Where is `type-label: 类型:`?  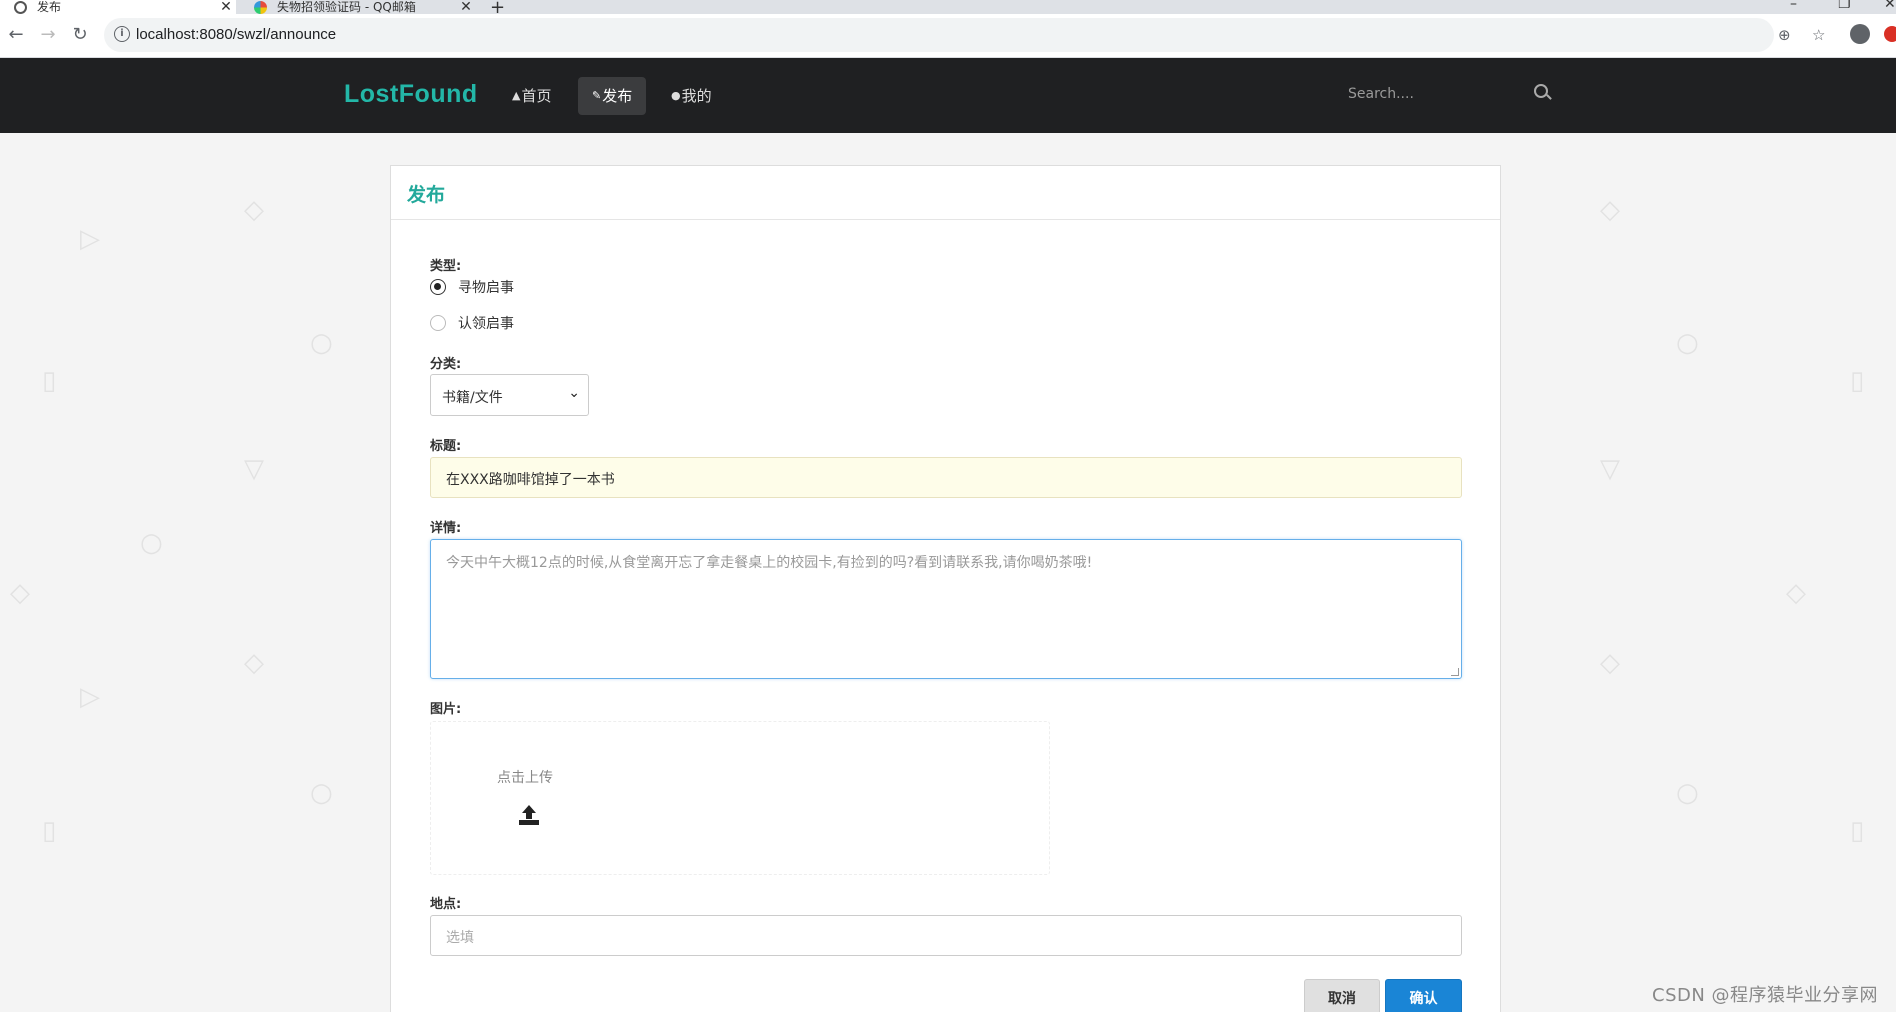
type-label: 类型: is located at coordinates (446, 266).